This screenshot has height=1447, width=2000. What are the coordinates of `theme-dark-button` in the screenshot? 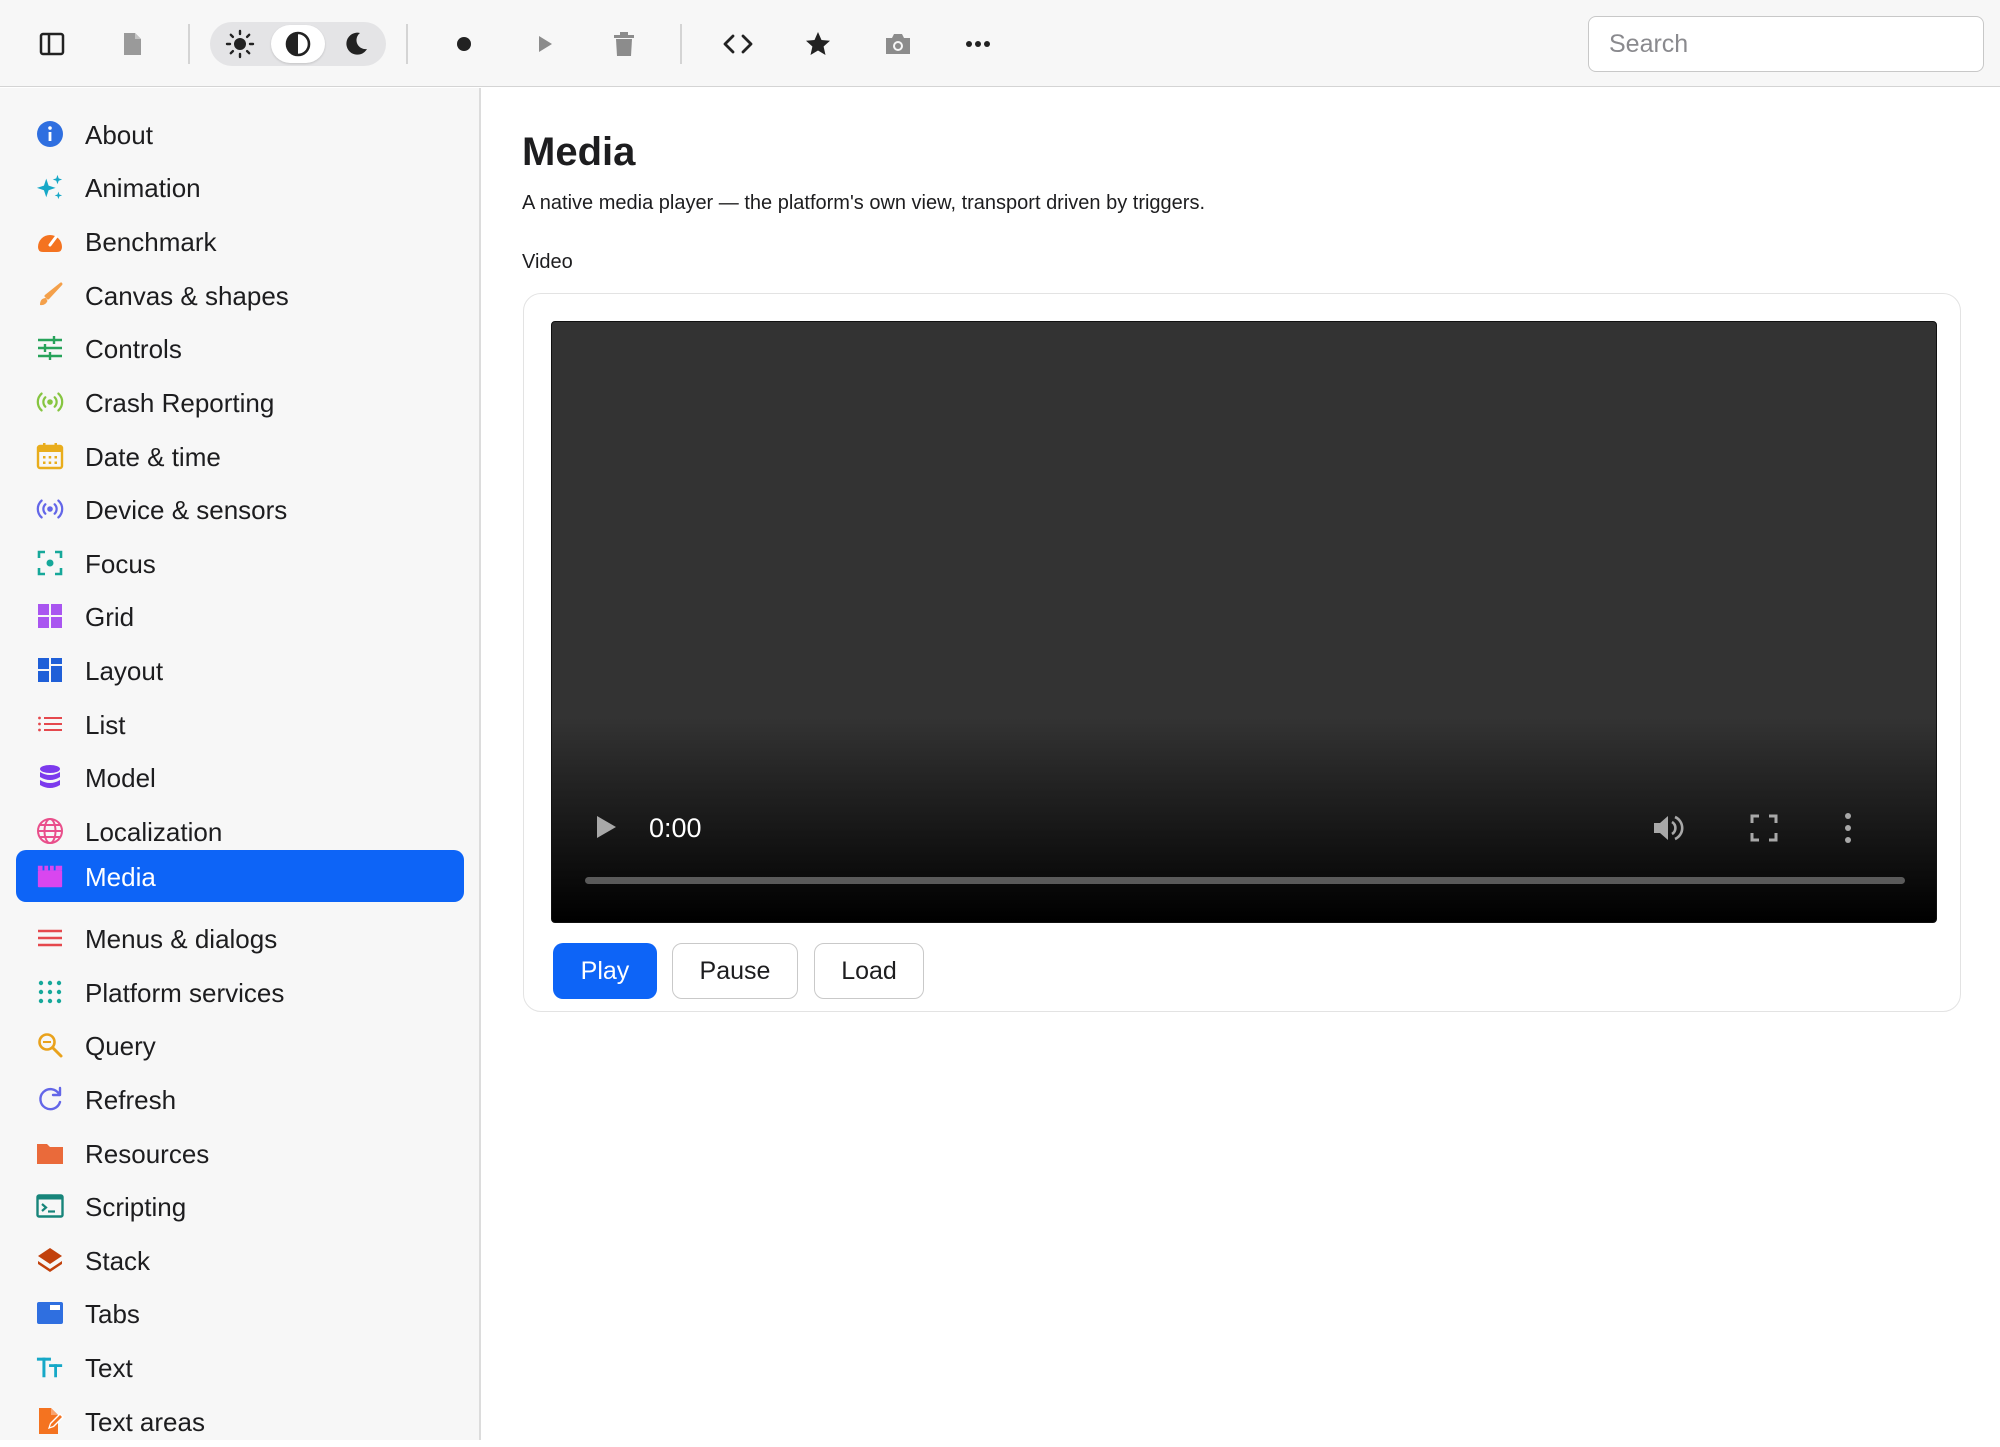 It's located at (356, 44).